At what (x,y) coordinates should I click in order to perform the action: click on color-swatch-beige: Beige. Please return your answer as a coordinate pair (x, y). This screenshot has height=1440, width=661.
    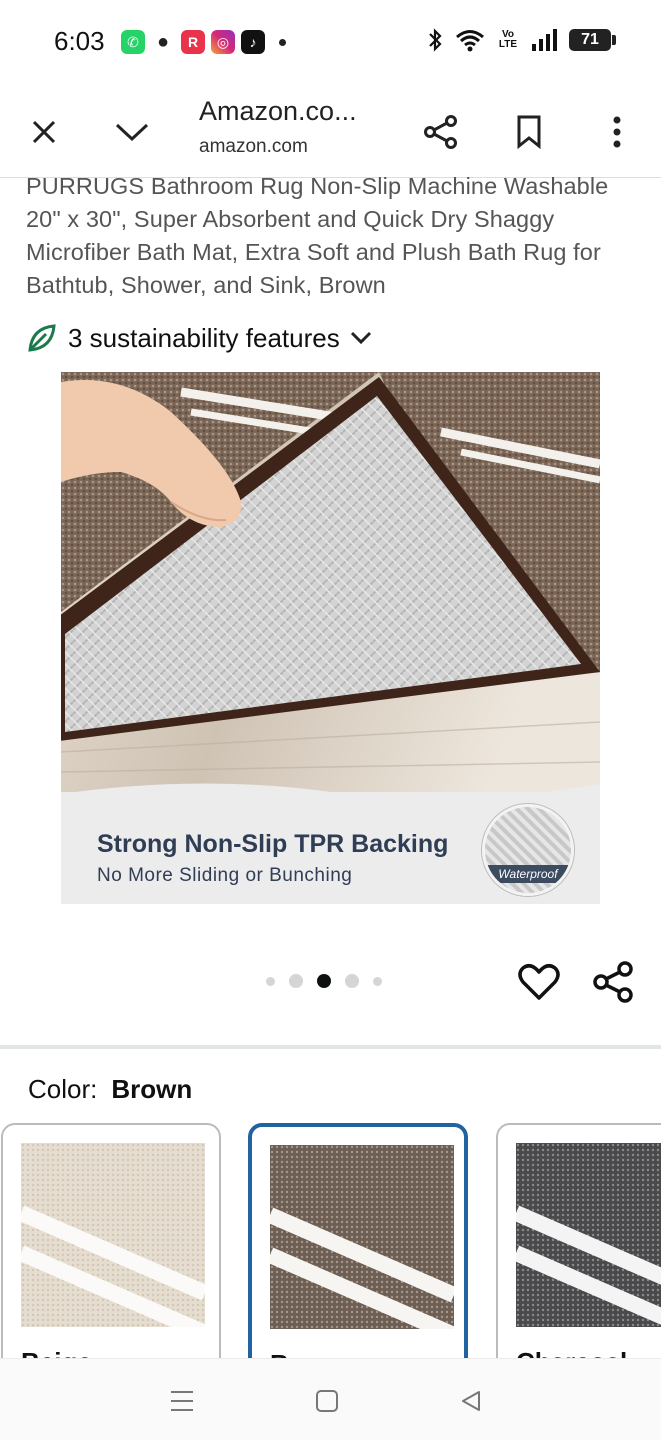
    Looking at the image, I should click on (111, 1253).